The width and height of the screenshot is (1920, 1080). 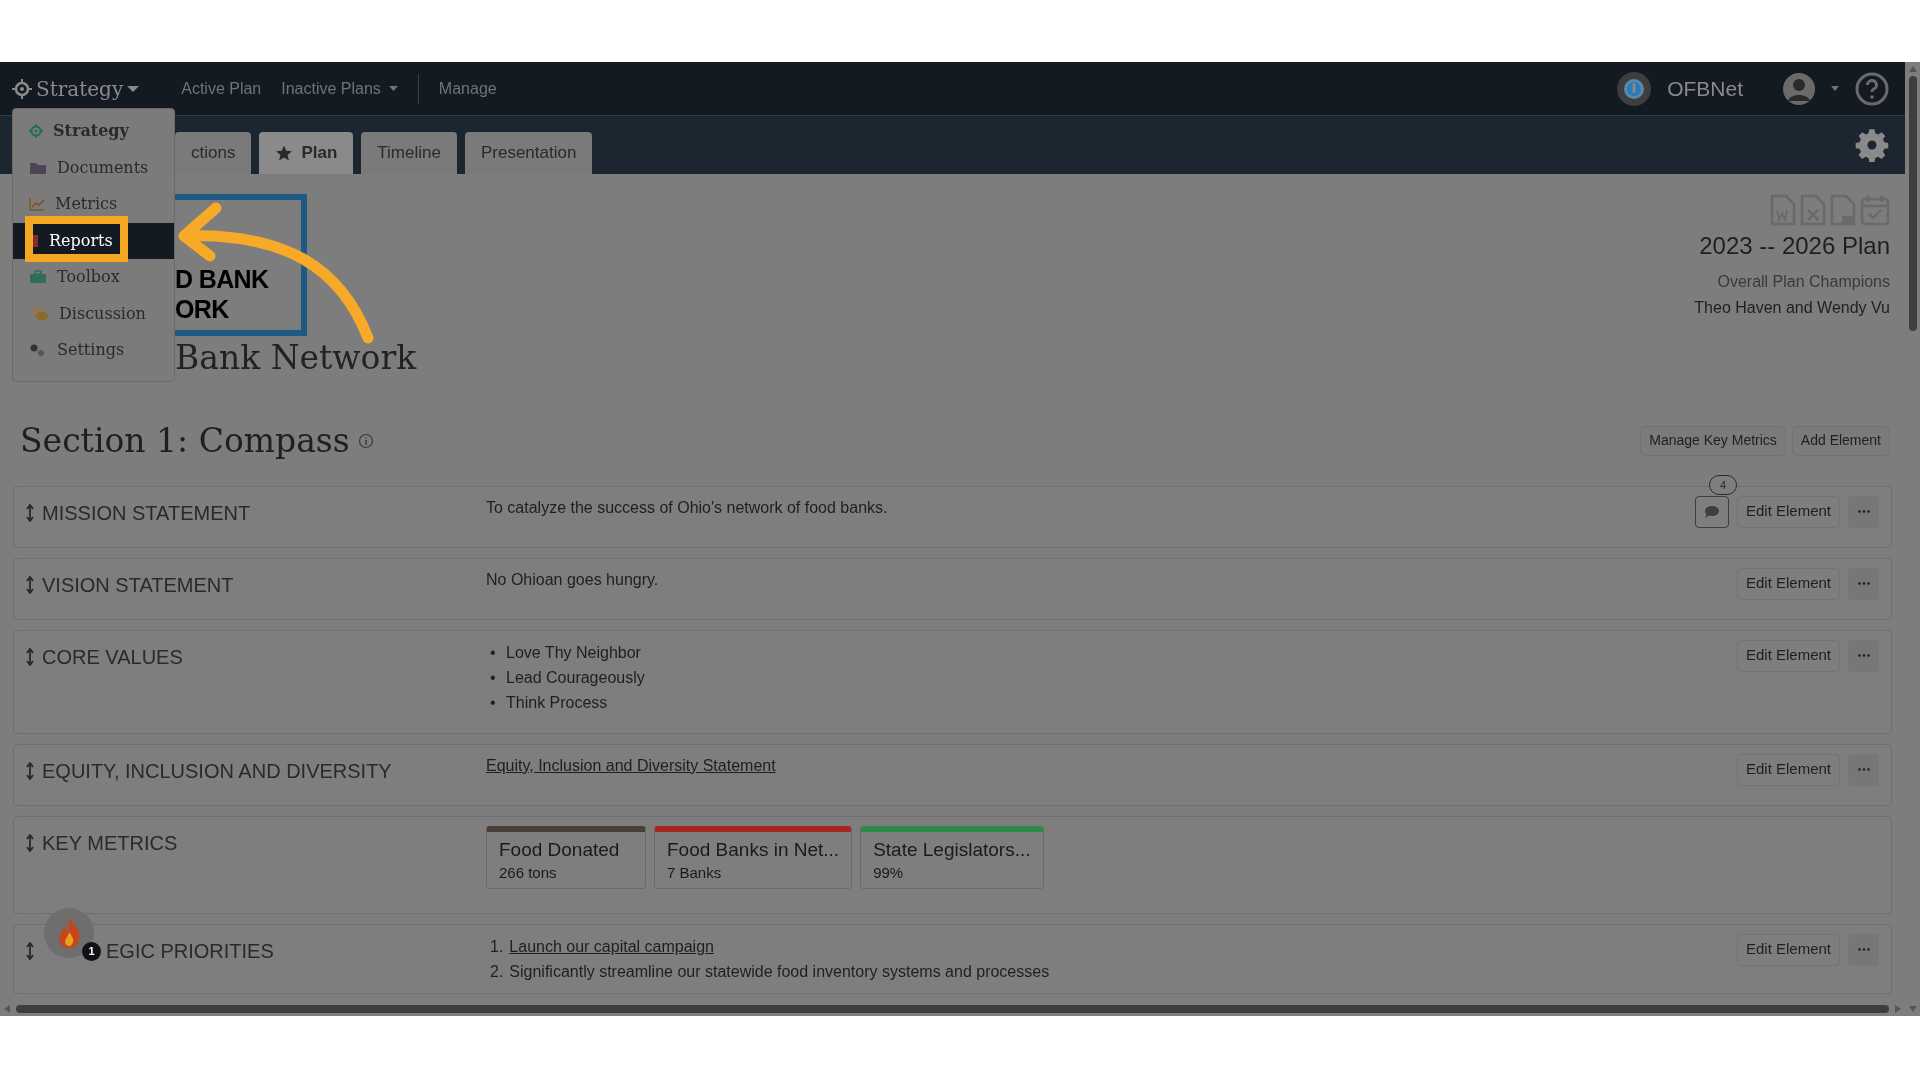 What do you see at coordinates (213, 153) in the screenshot?
I see `tab: ctions` at bounding box center [213, 153].